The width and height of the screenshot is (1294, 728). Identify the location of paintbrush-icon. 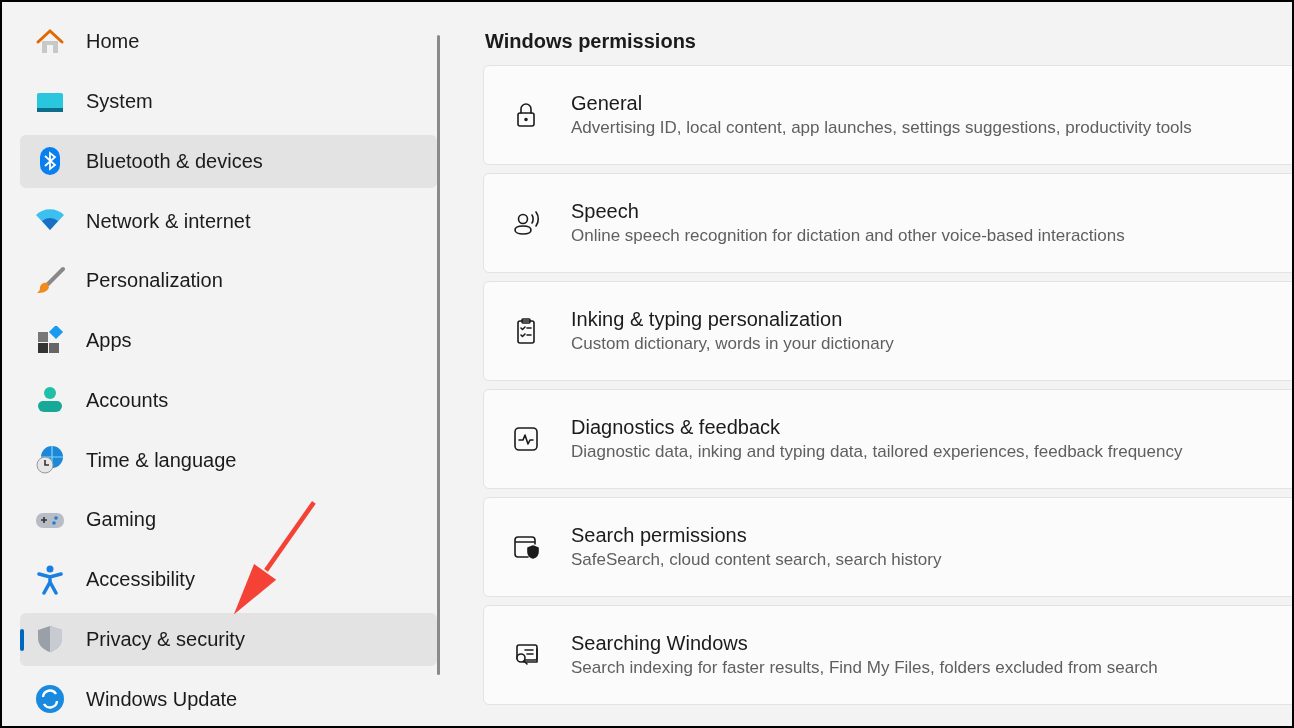
(50, 280).